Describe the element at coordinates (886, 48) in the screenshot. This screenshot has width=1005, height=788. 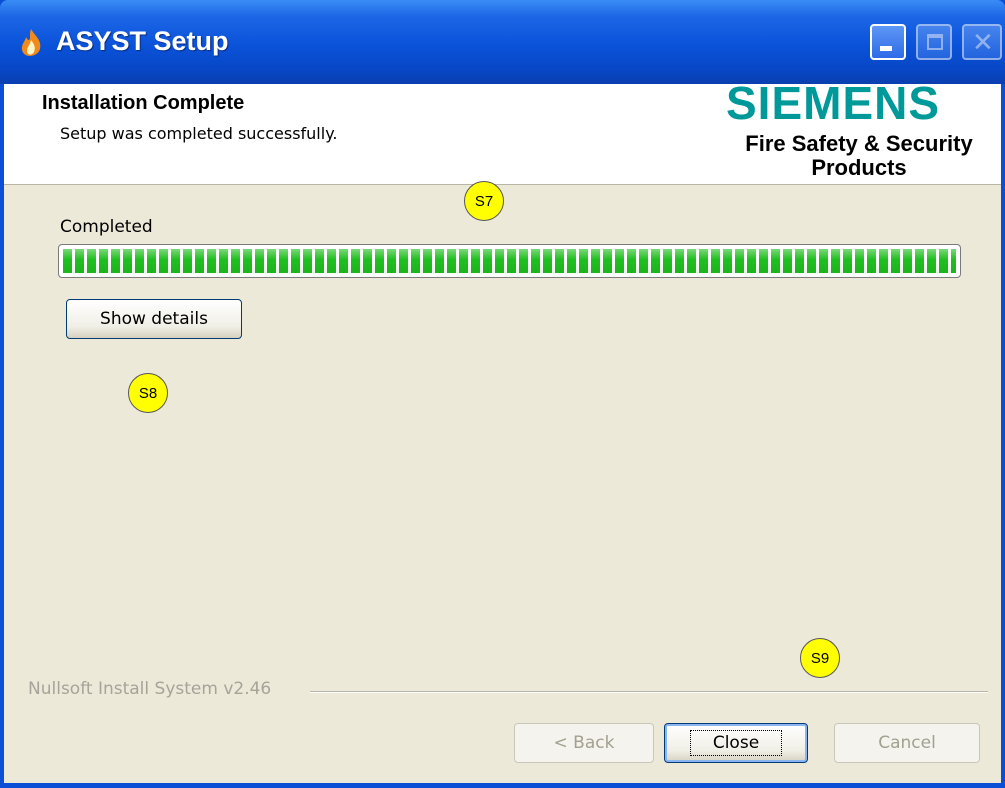
I see `minimize-icon` at that location.